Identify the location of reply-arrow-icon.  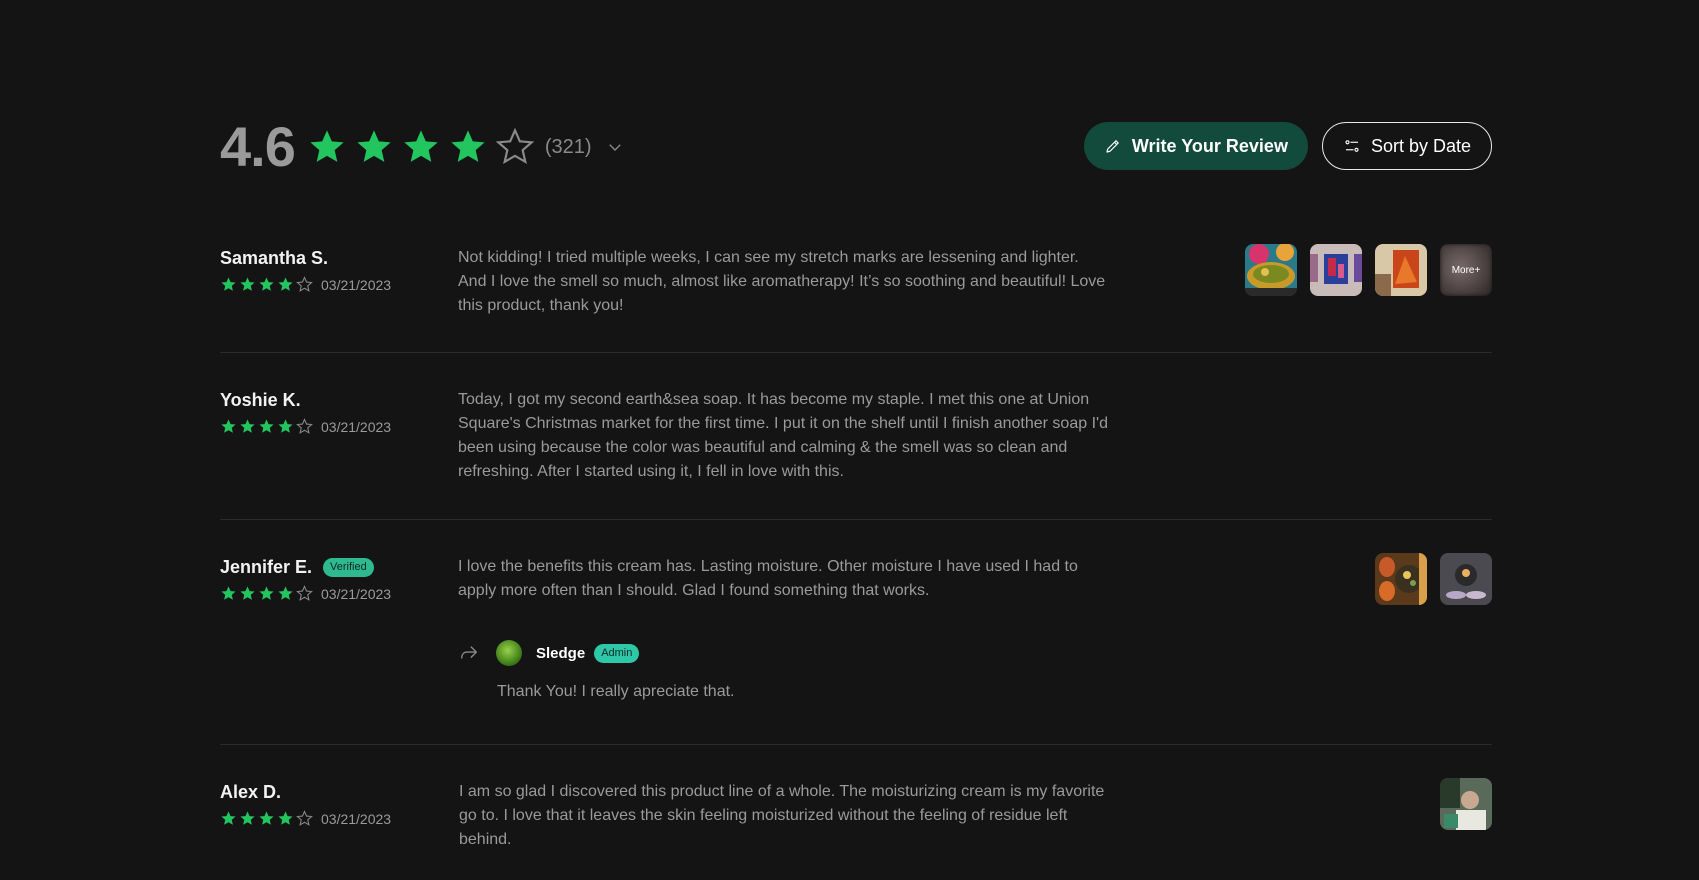
(469, 652).